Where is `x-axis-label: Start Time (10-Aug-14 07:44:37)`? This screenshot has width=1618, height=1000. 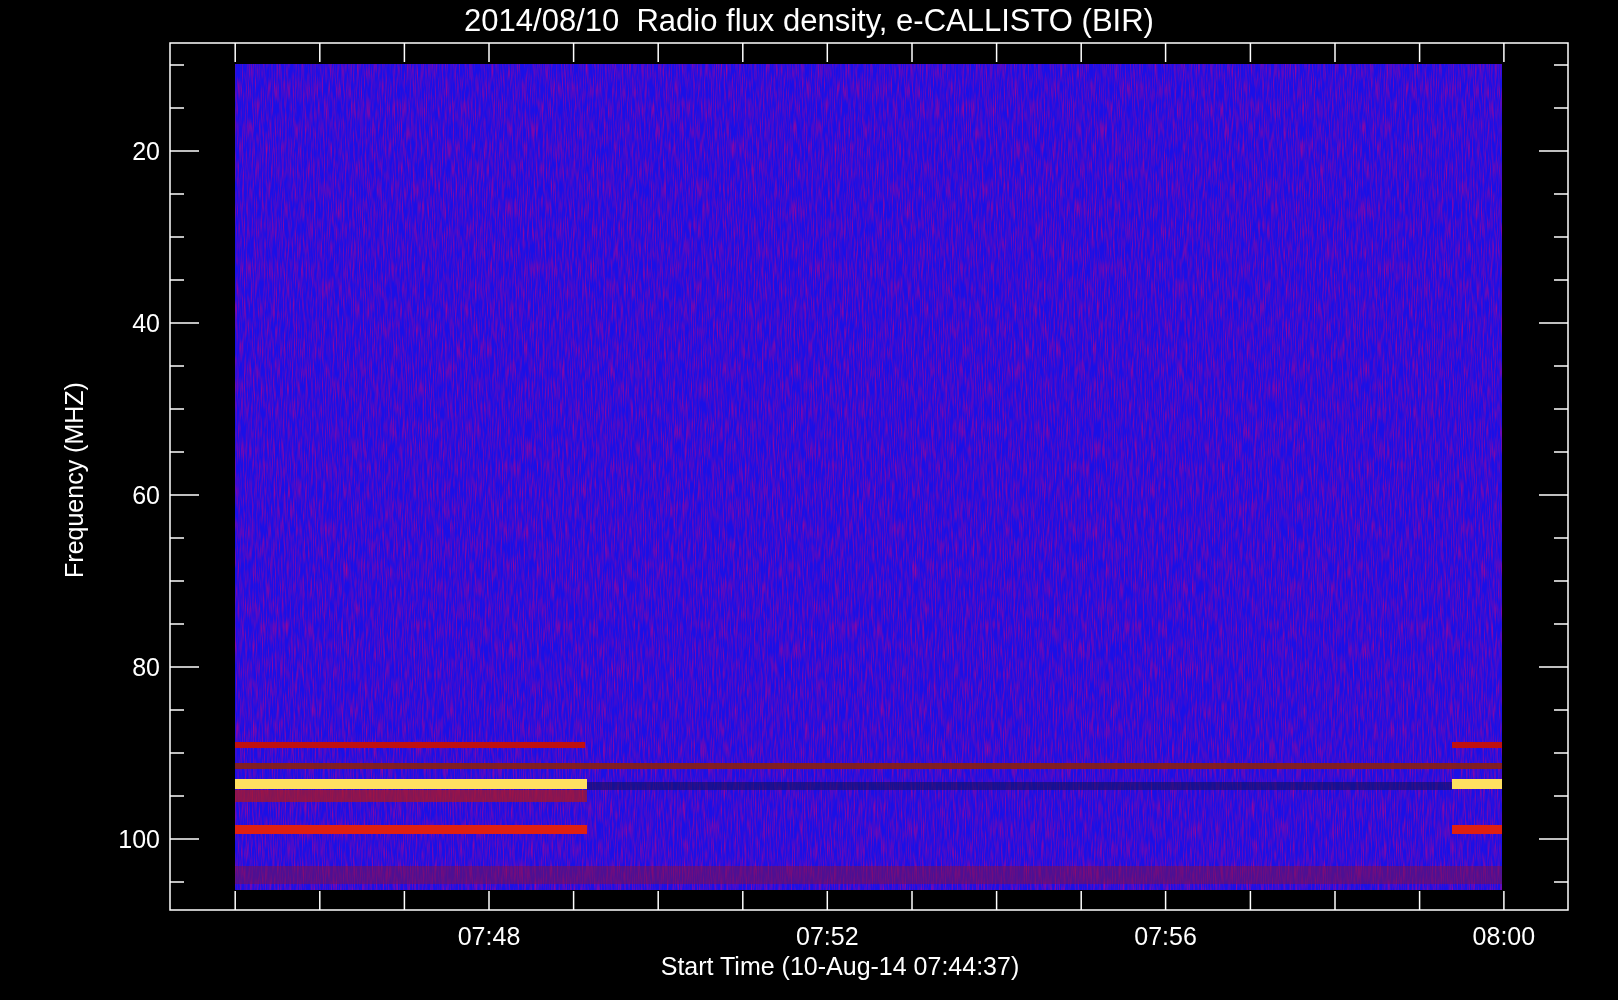
x-axis-label: Start Time (10-Aug-14 07:44:37) is located at coordinates (840, 966).